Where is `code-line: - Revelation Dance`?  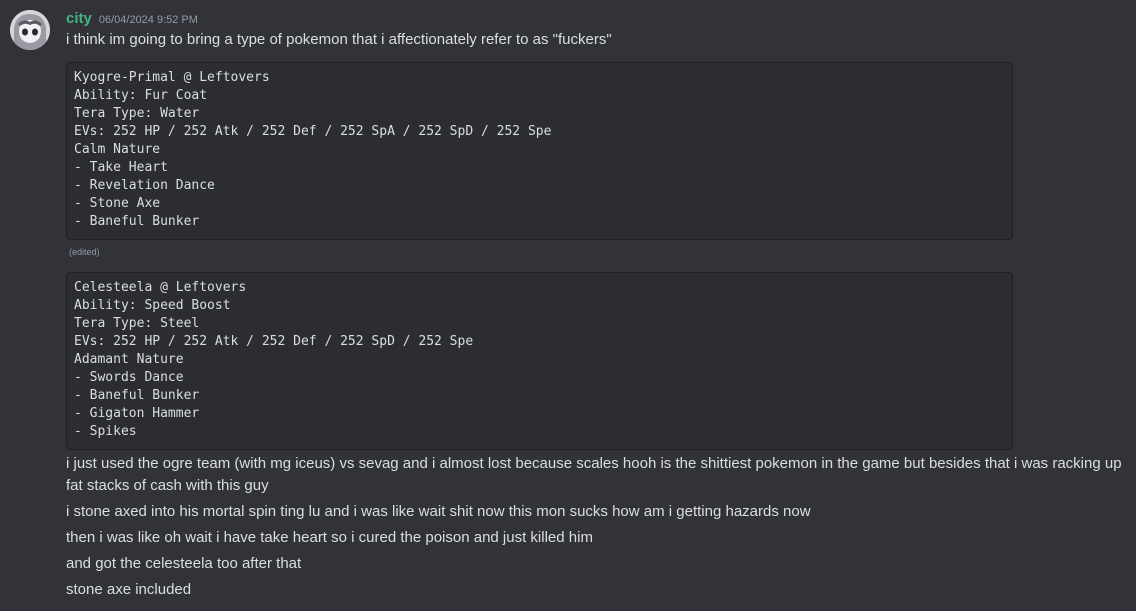
code-line: - Revelation Dance is located at coordinates (144, 185).